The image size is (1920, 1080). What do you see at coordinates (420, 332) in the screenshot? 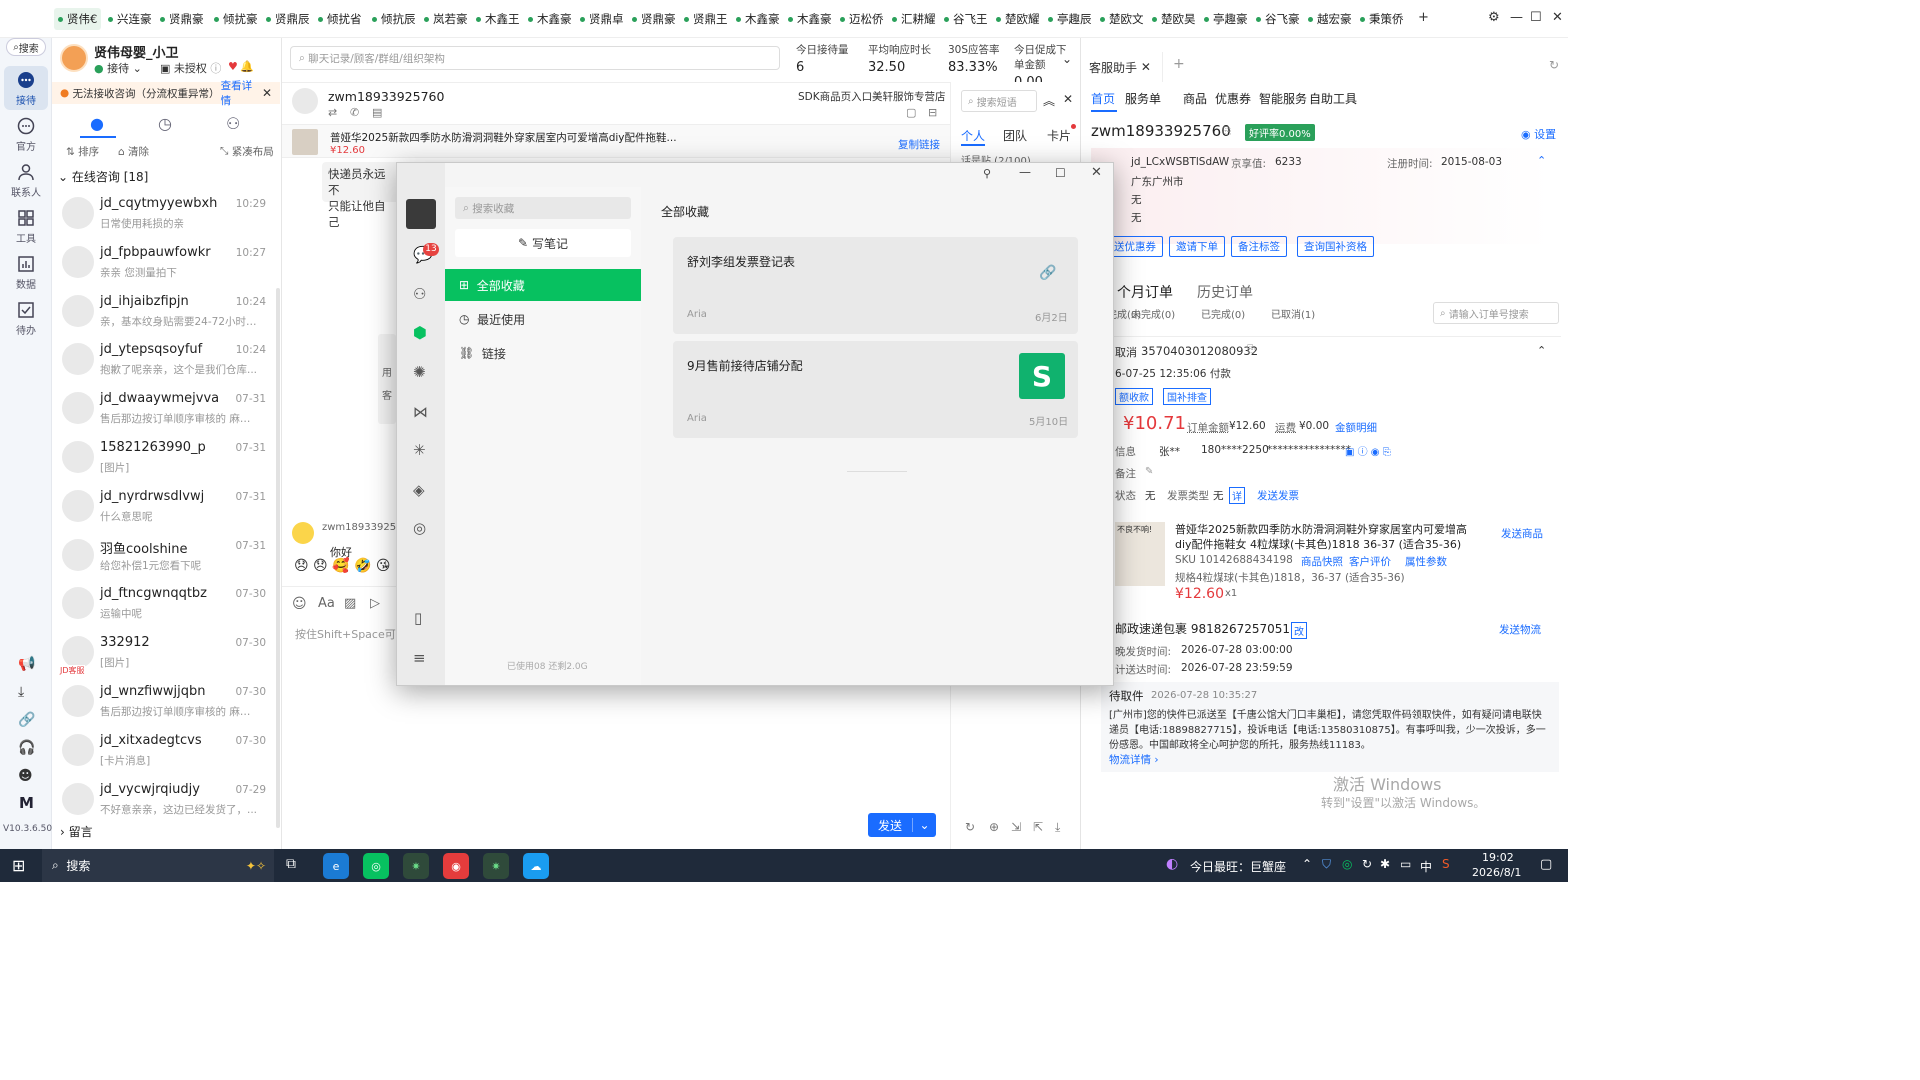
I see `favorites-icon: ⬢` at bounding box center [420, 332].